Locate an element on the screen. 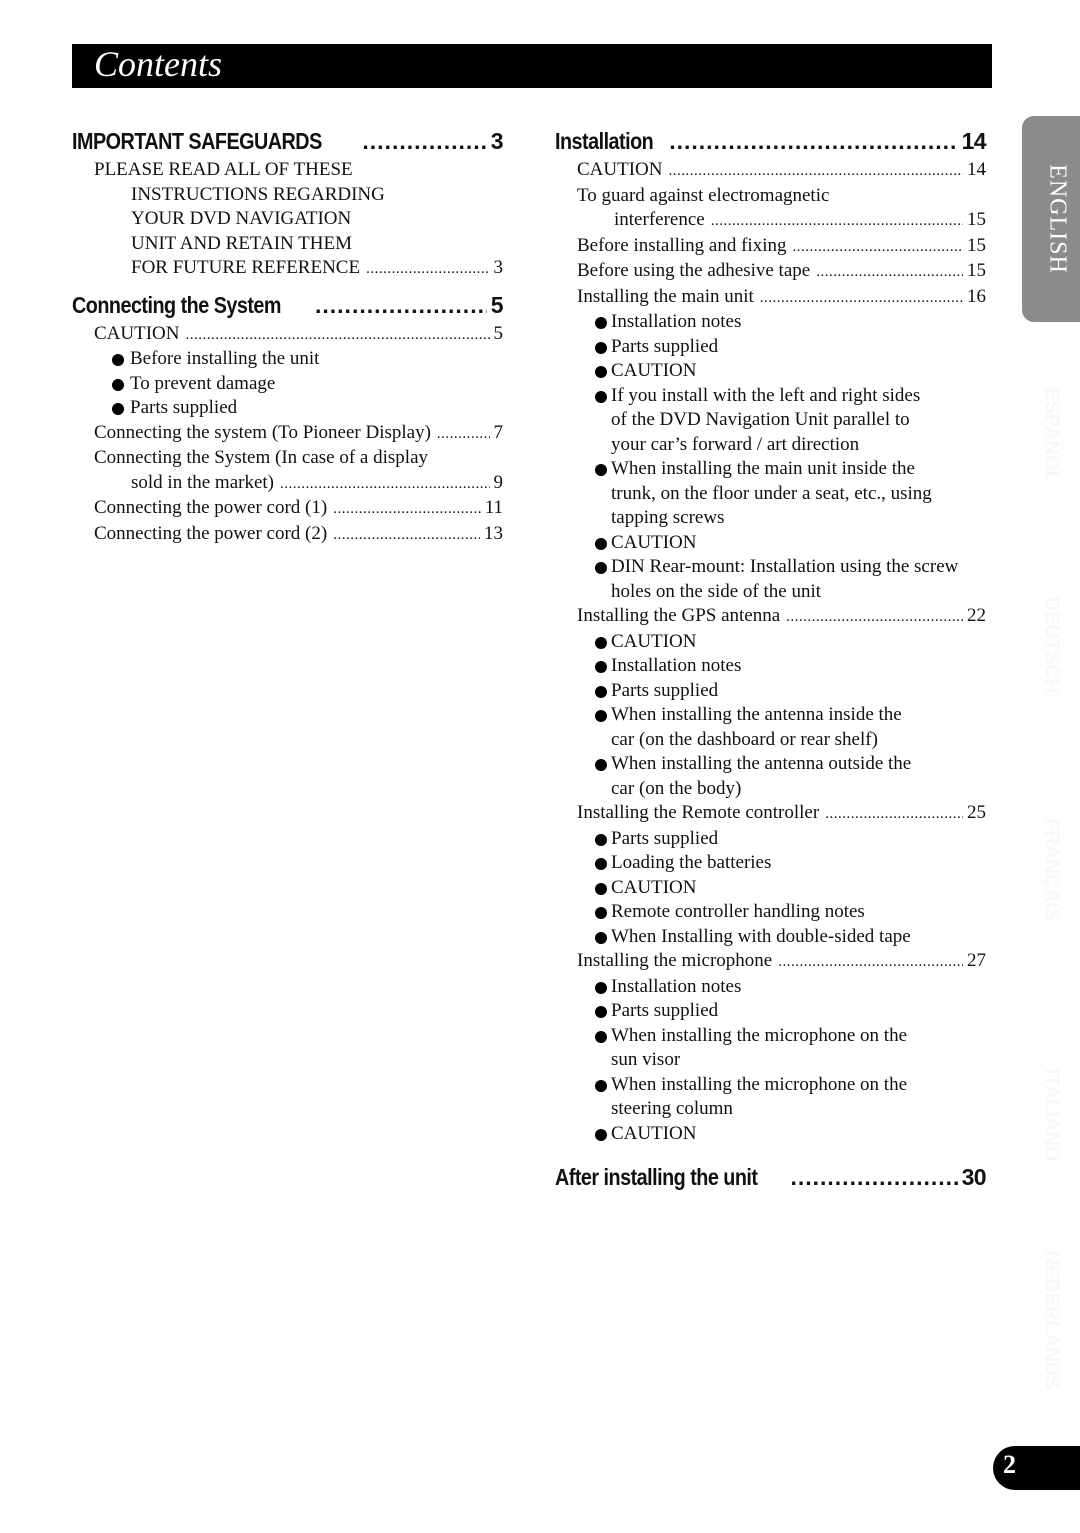  toc-entry-market-display: sold in the market) 9 is located at coordinates (287, 484).